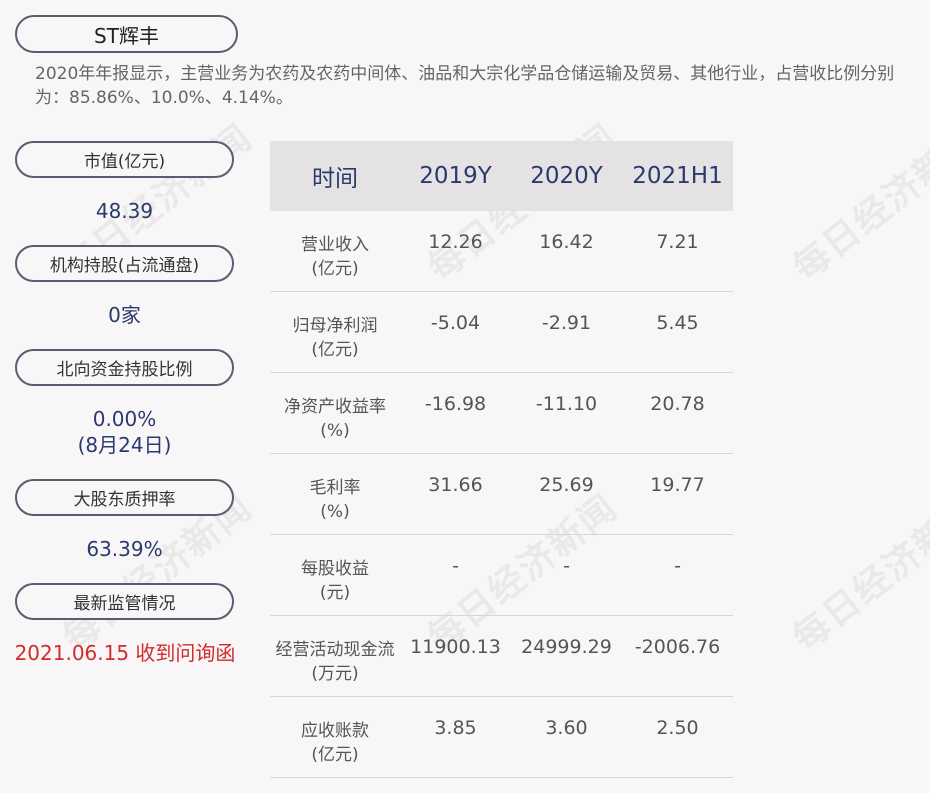 This screenshot has width=930, height=793. Describe the element at coordinates (124, 601) in the screenshot. I see `regulation-label: 最新监管情况` at that location.